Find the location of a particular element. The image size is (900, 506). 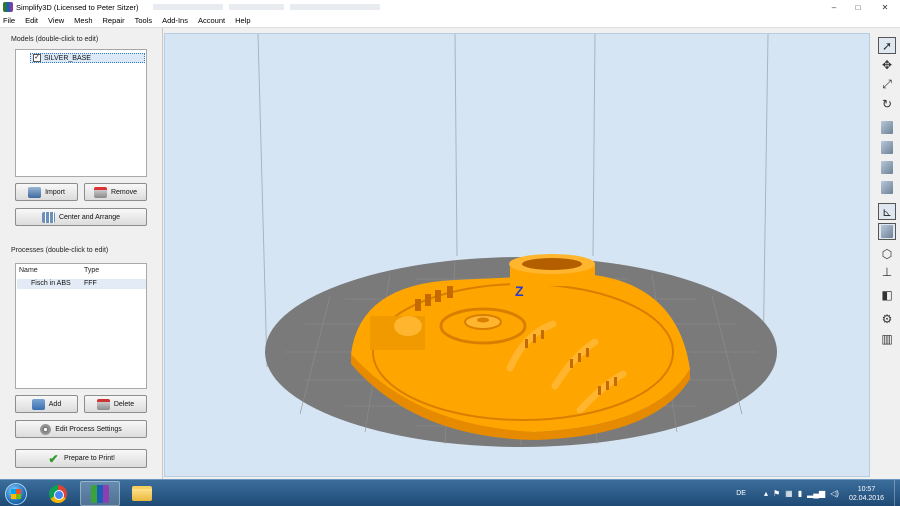

column-header-type: Type is located at coordinates (91, 270).